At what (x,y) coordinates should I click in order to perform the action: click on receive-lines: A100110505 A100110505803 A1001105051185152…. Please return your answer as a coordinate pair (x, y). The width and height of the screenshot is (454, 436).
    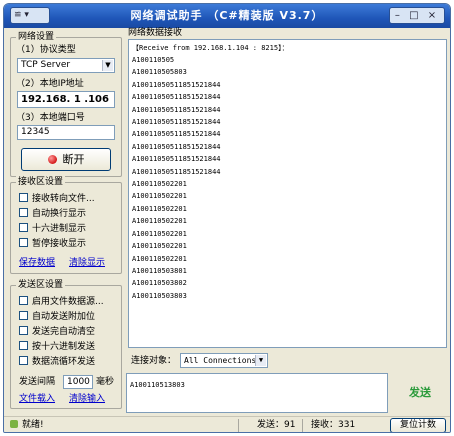
    Looking at the image, I should click on (176, 178).